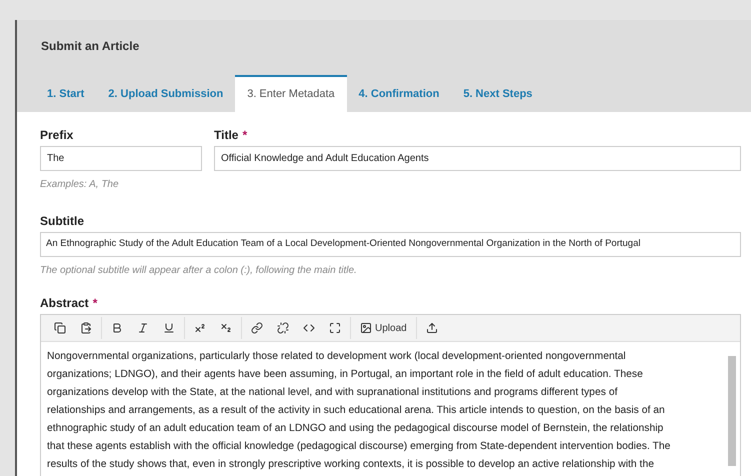 The height and width of the screenshot is (476, 751). I want to click on help-text: Examples: A, The, so click(80, 185).